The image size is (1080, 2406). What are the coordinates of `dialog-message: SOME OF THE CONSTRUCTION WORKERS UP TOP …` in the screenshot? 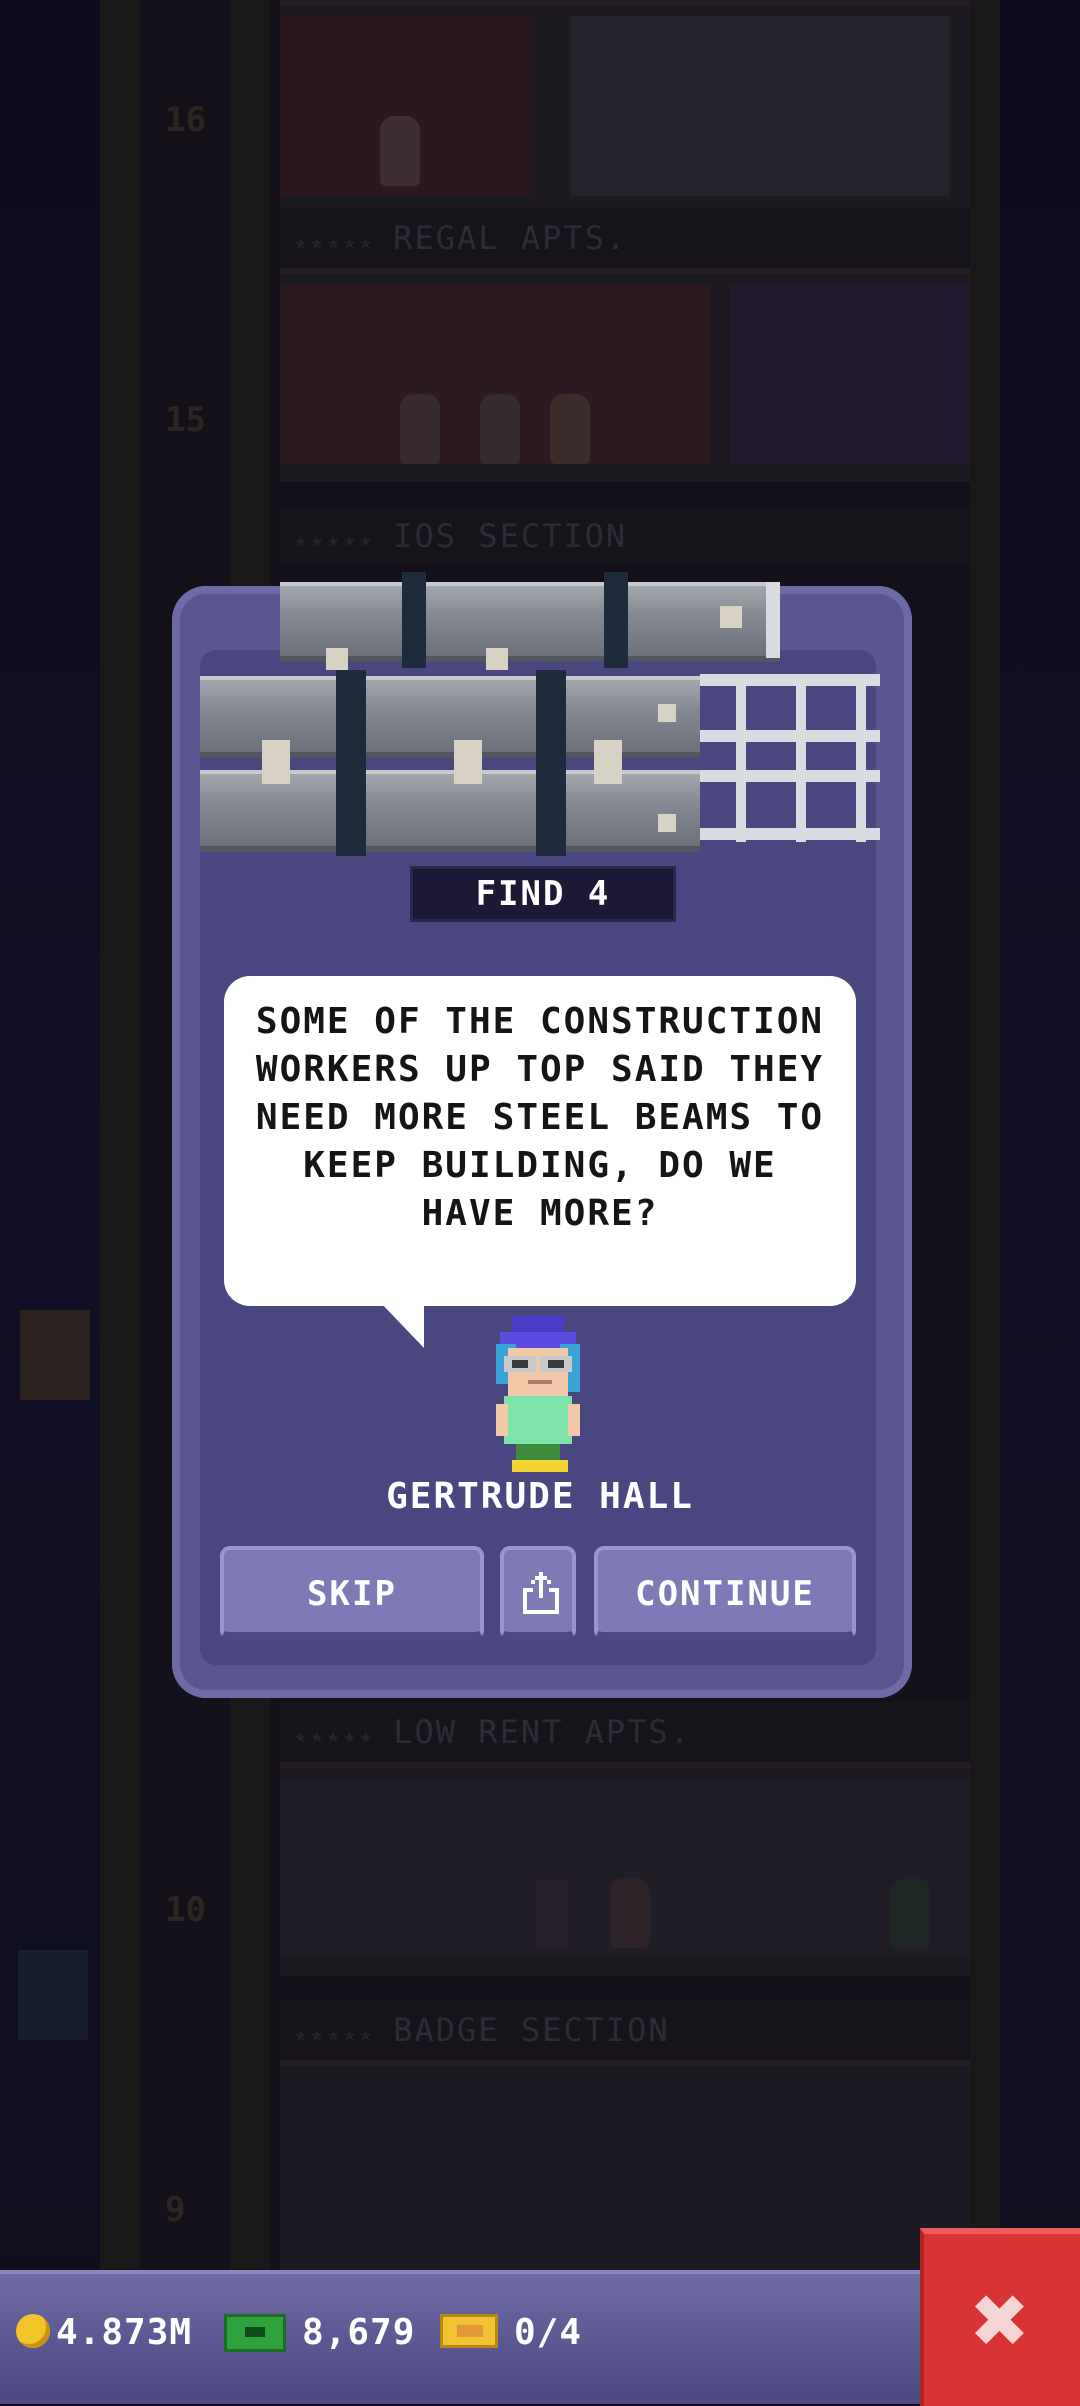 It's located at (540, 1117).